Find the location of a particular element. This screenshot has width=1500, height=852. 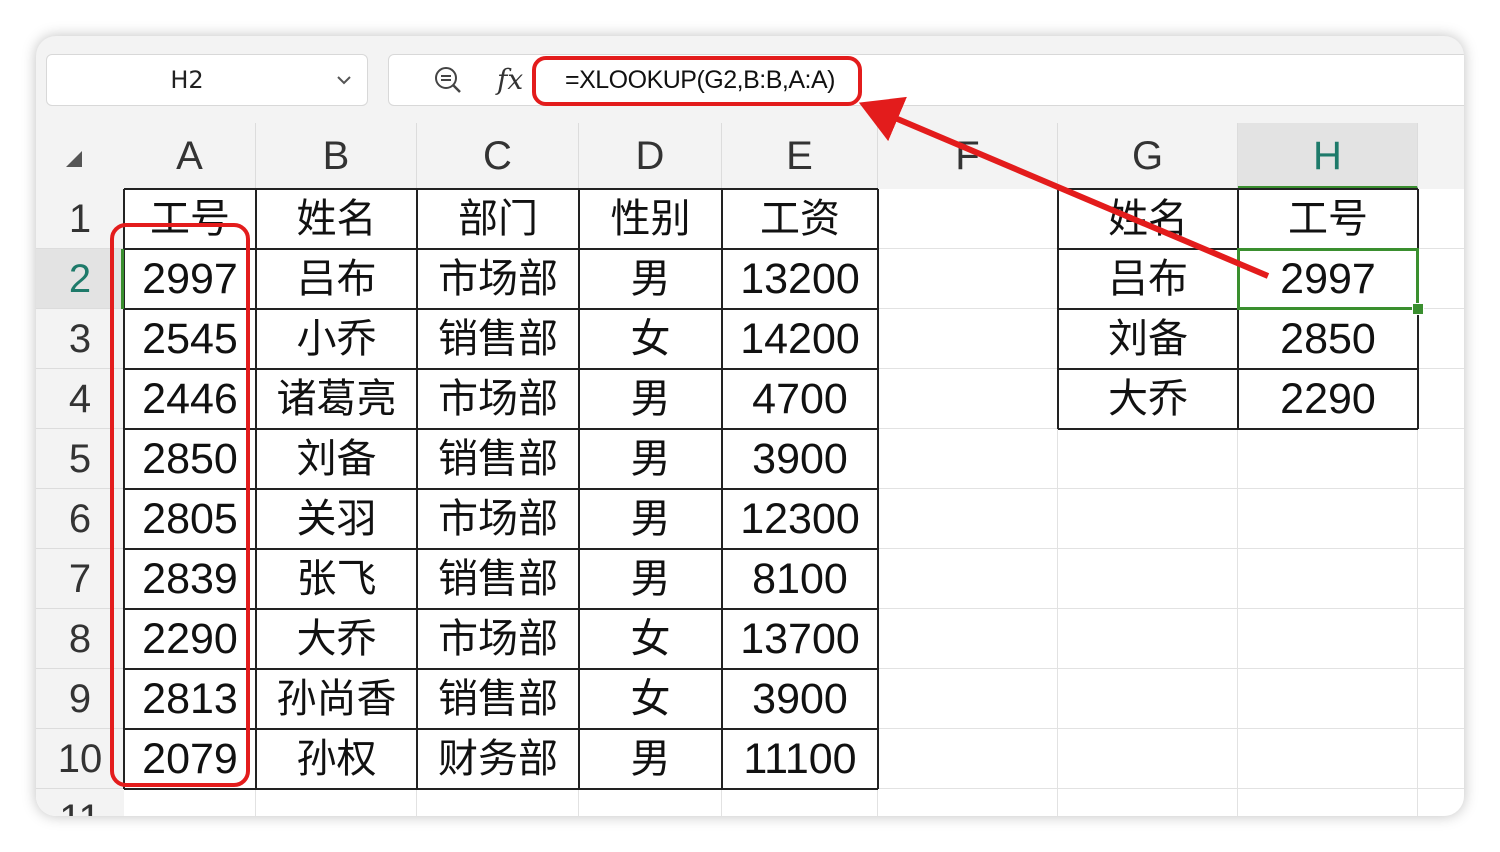

fill-handle is located at coordinates (1418, 309).